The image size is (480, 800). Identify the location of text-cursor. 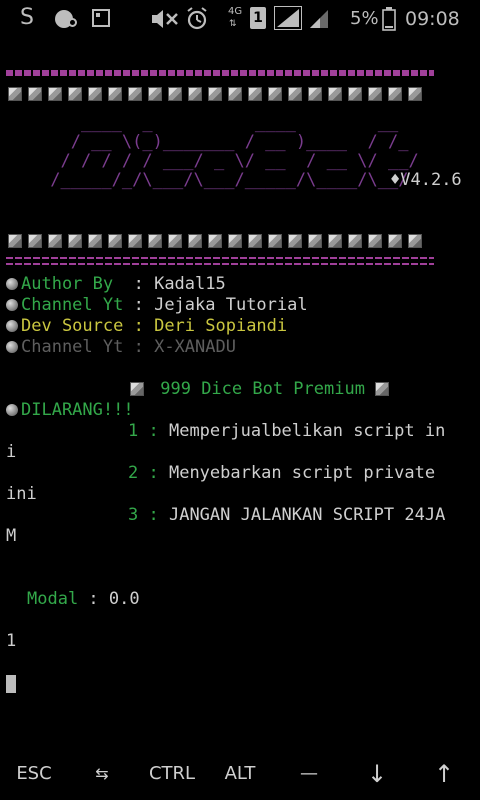
(11, 684).